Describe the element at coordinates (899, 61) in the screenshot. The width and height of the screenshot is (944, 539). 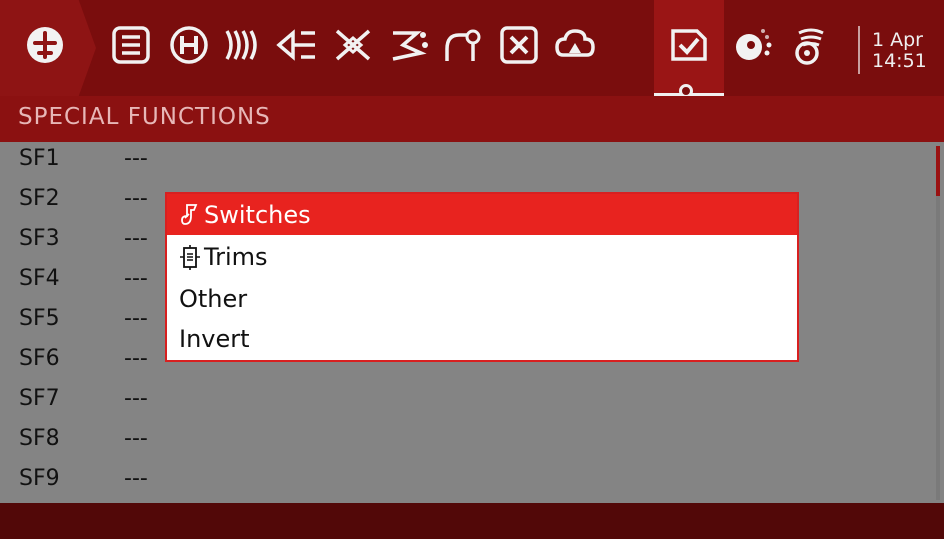
I see `time-text: 14:51` at that location.